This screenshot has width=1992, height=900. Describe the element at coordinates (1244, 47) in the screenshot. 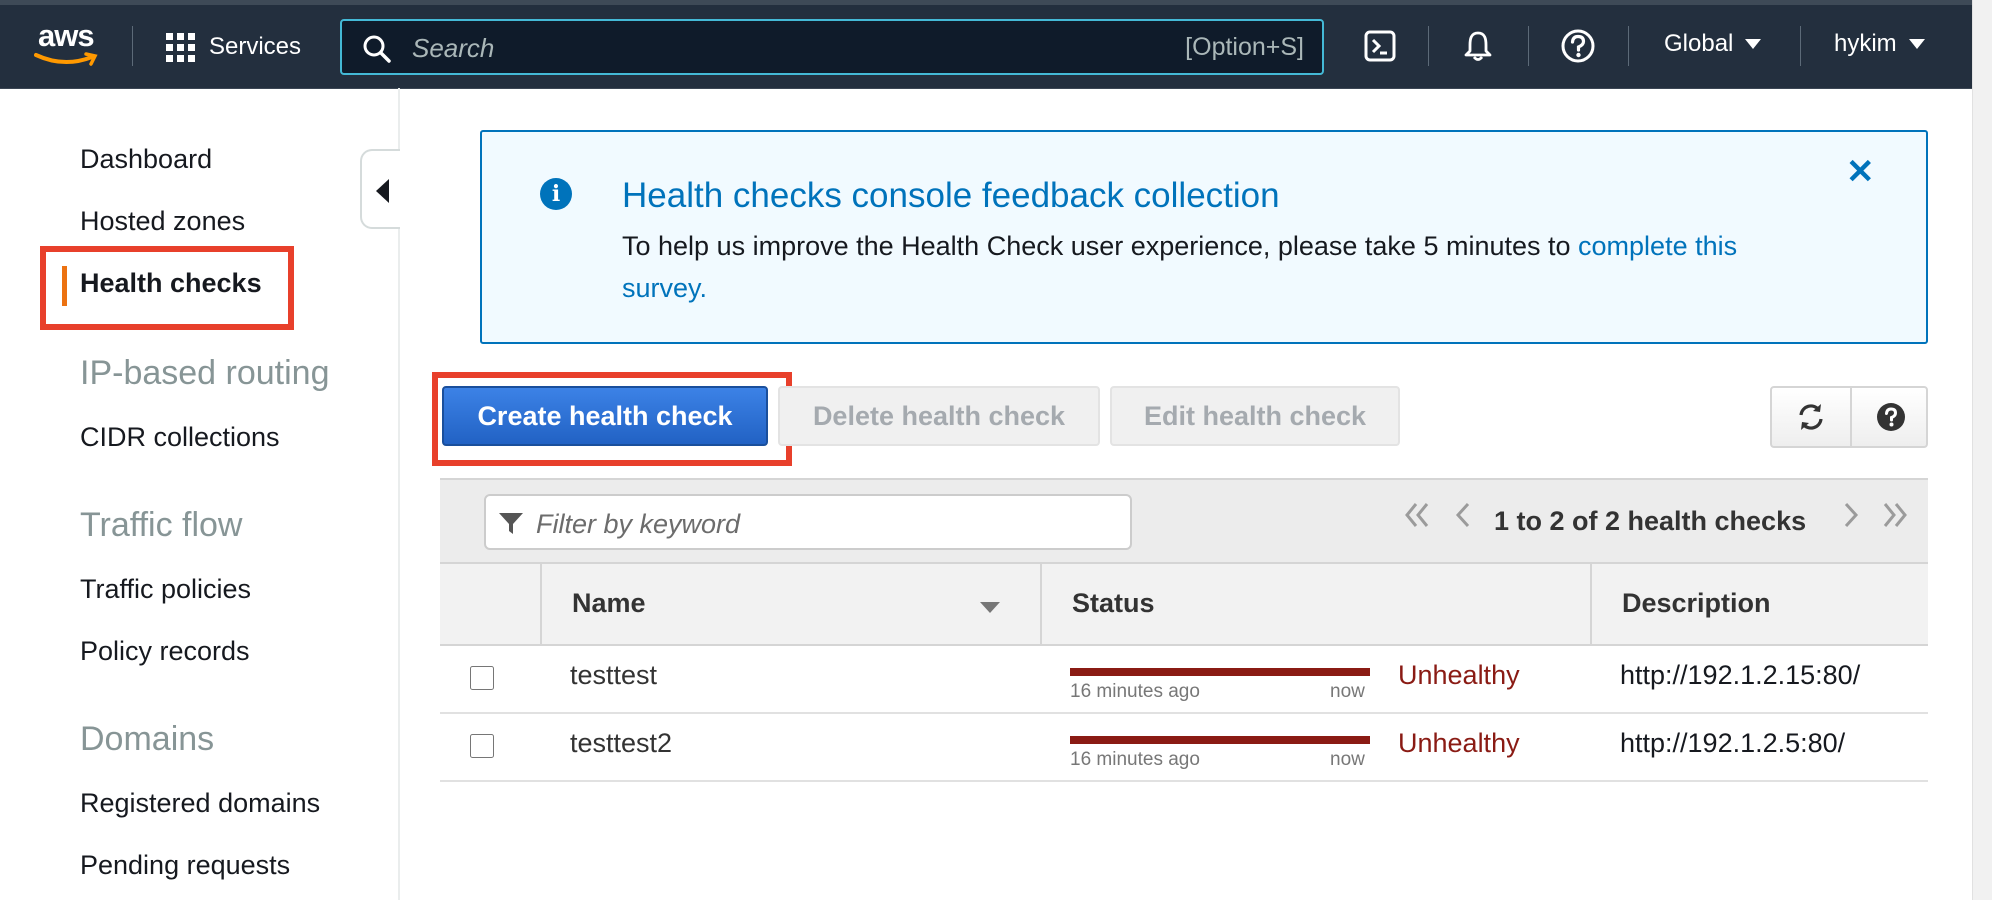

I see `search-shortcut-hint: [Option+S]` at that location.